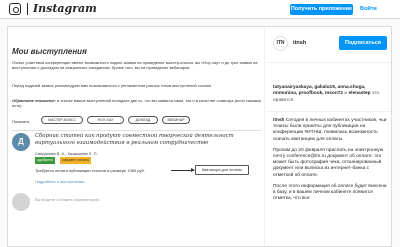 This screenshot has width=400, height=247. What do you see at coordinates (222, 170) in the screenshot?
I see `receipt-button: Квитанция для оплаты` at bounding box center [222, 170].